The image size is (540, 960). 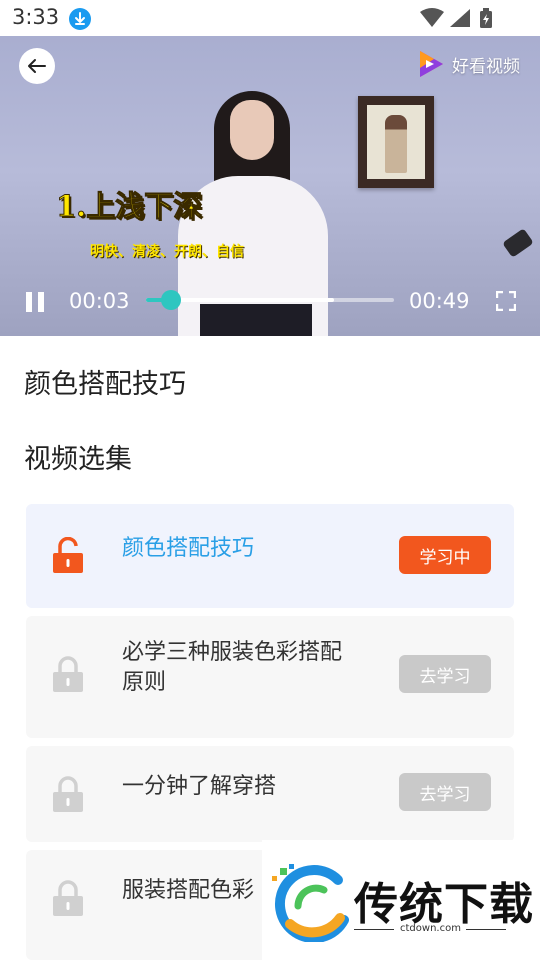 I want to click on episode-item-3: 一分钟了解穿搭 去学习, so click(x=270, y=794).